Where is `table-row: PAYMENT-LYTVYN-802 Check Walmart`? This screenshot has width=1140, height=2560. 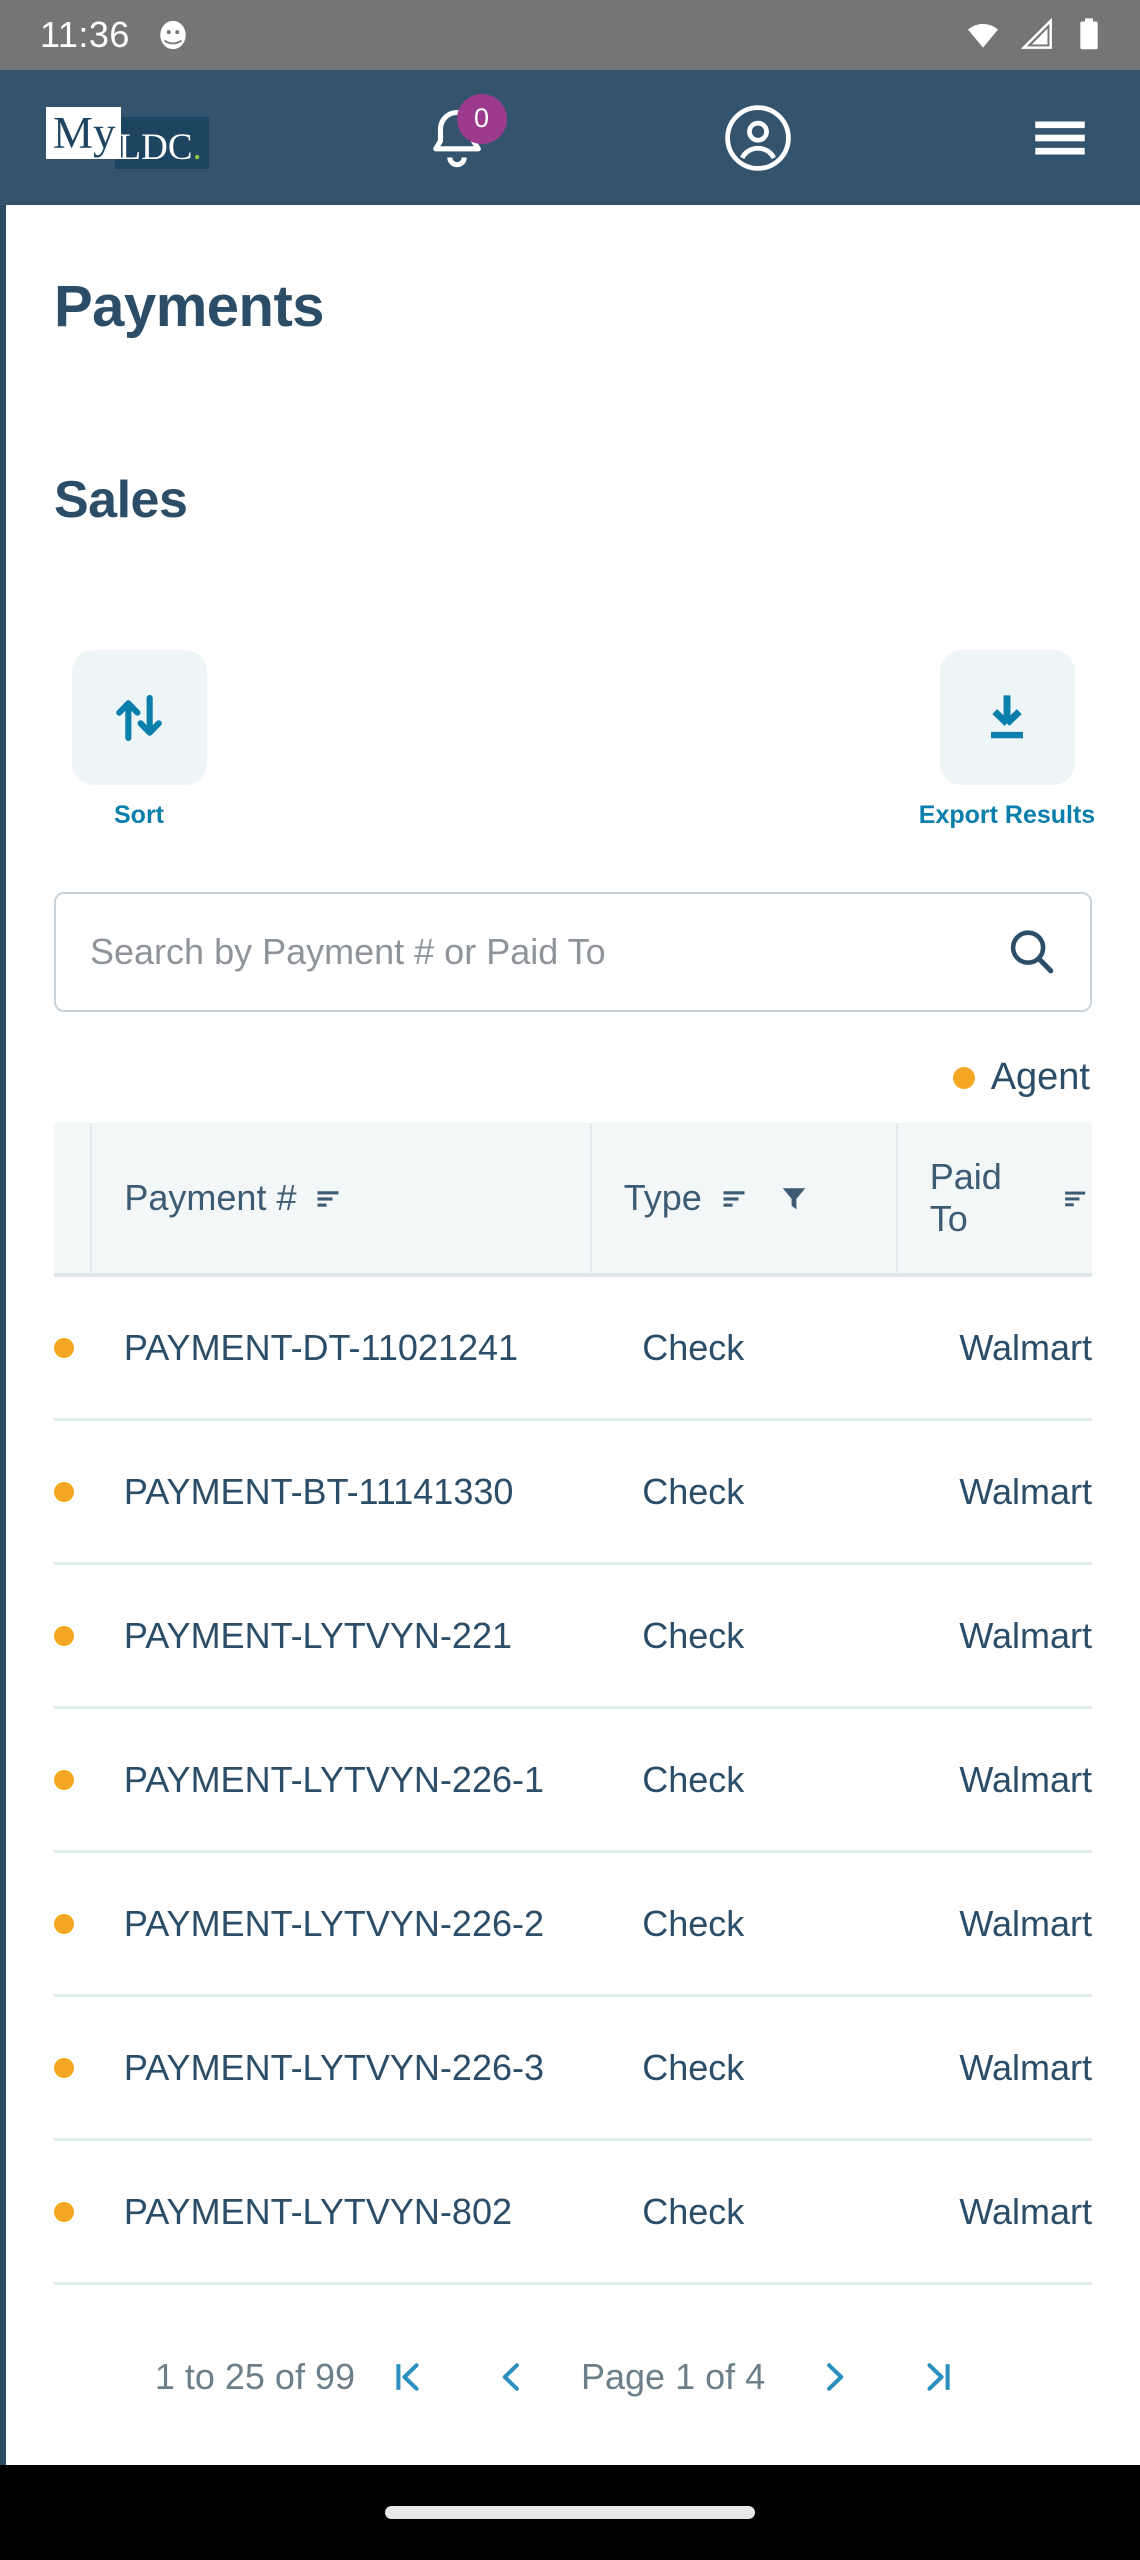
table-row: PAYMENT-LYTVYN-802 Check Walmart is located at coordinates (573, 2213).